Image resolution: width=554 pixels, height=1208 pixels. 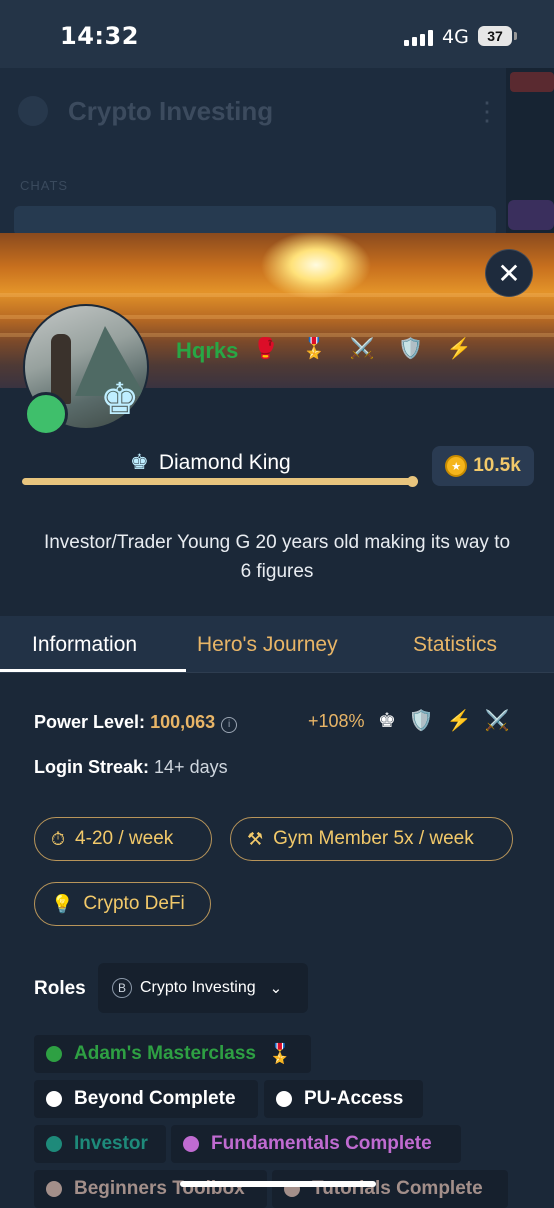 What do you see at coordinates (171, 111) in the screenshot?
I see `background-title: Crypto Investing` at bounding box center [171, 111].